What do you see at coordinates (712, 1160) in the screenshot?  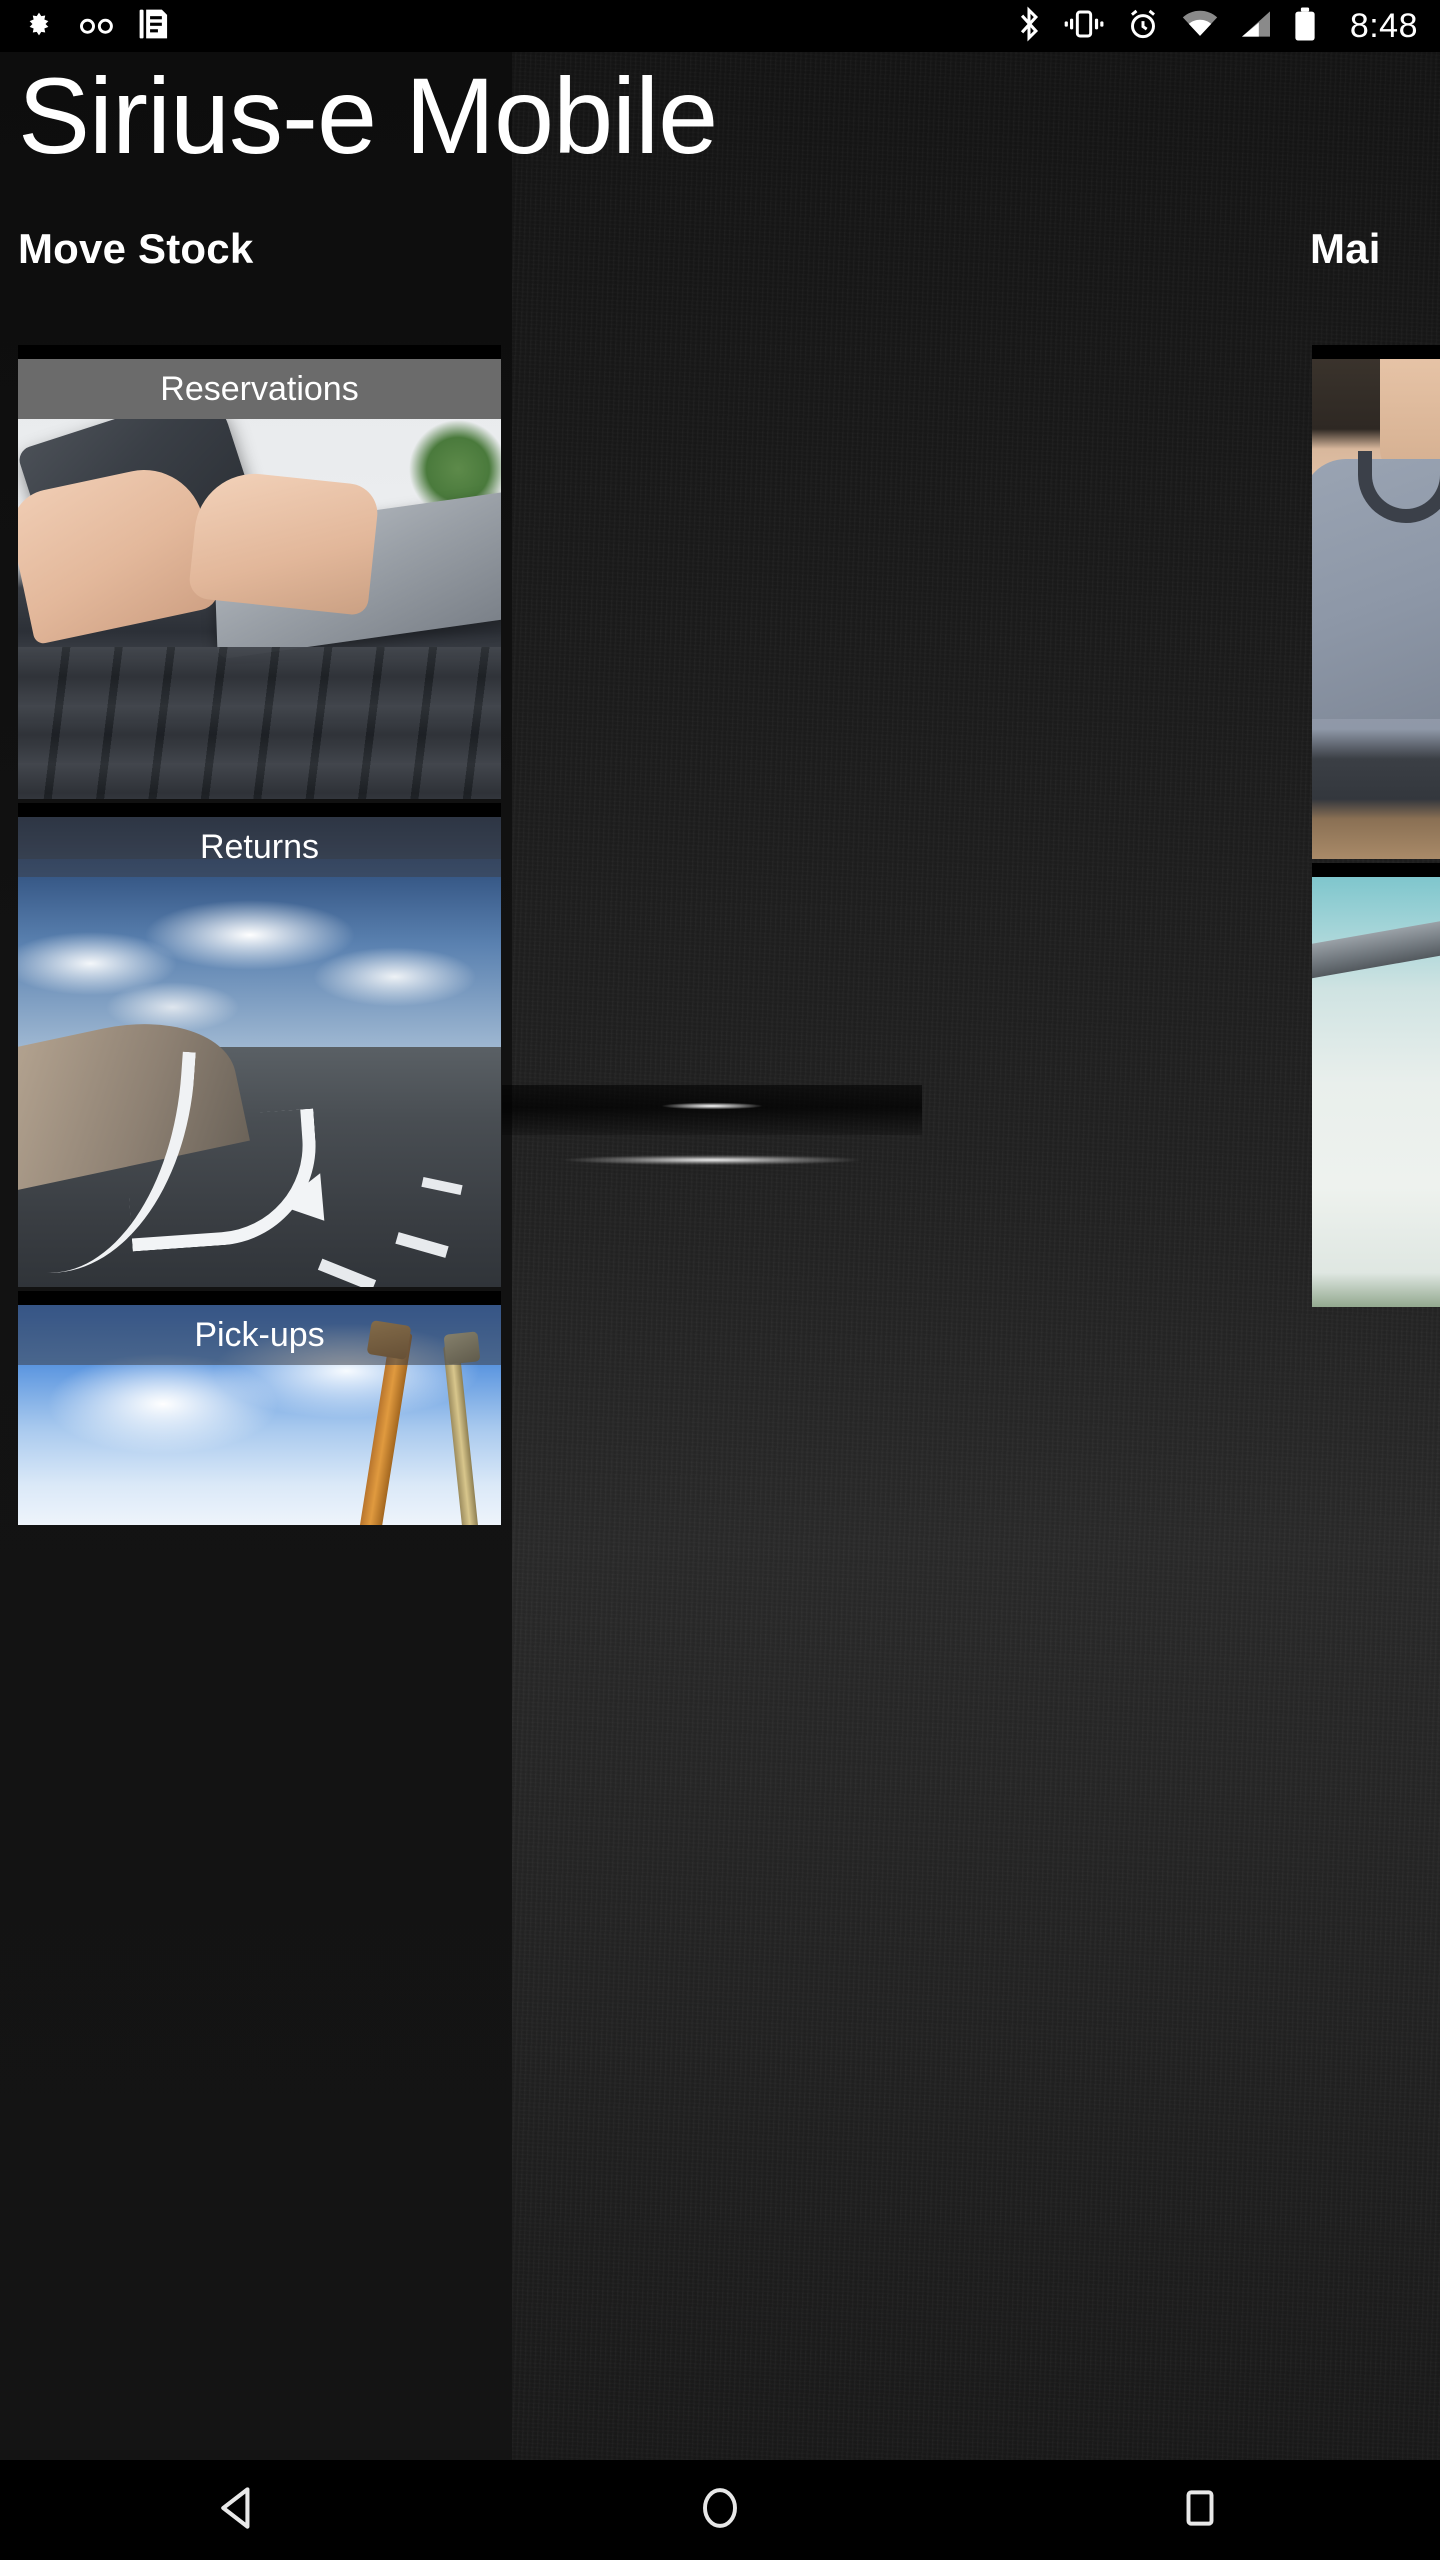 I see `light-streak-glow` at bounding box center [712, 1160].